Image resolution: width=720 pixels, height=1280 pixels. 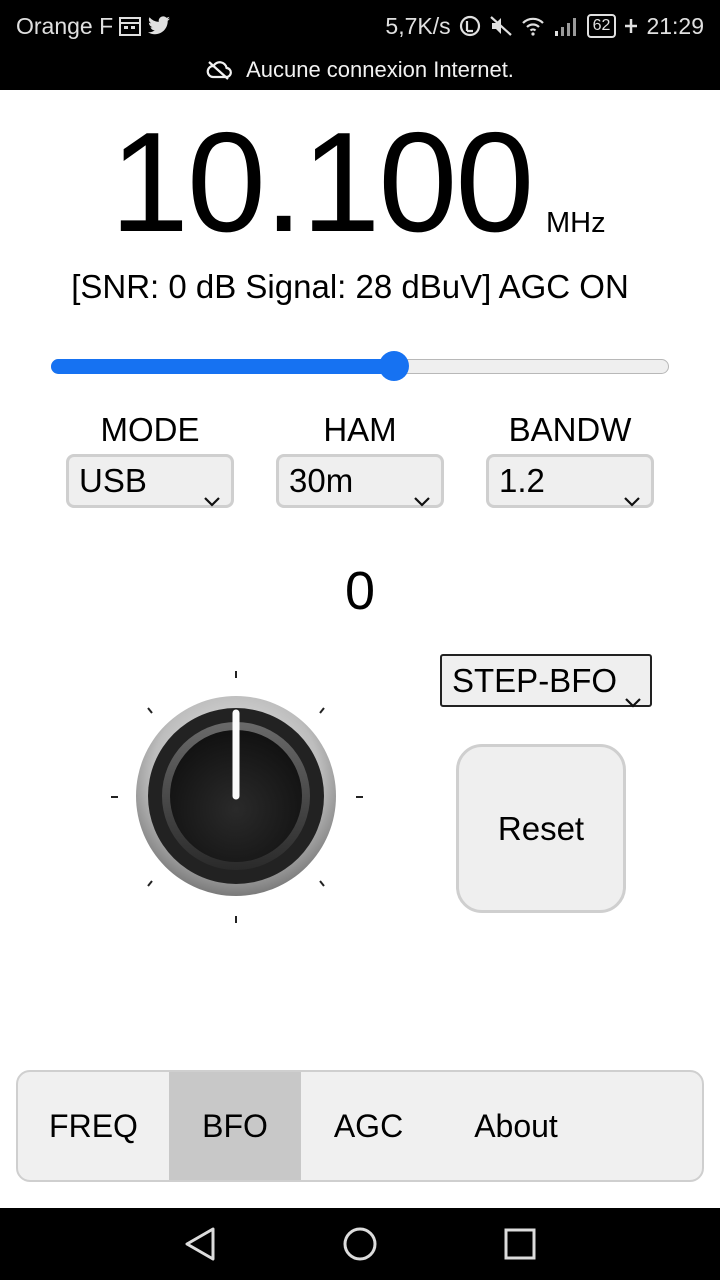 I want to click on wifi-icon, so click(x=533, y=26).